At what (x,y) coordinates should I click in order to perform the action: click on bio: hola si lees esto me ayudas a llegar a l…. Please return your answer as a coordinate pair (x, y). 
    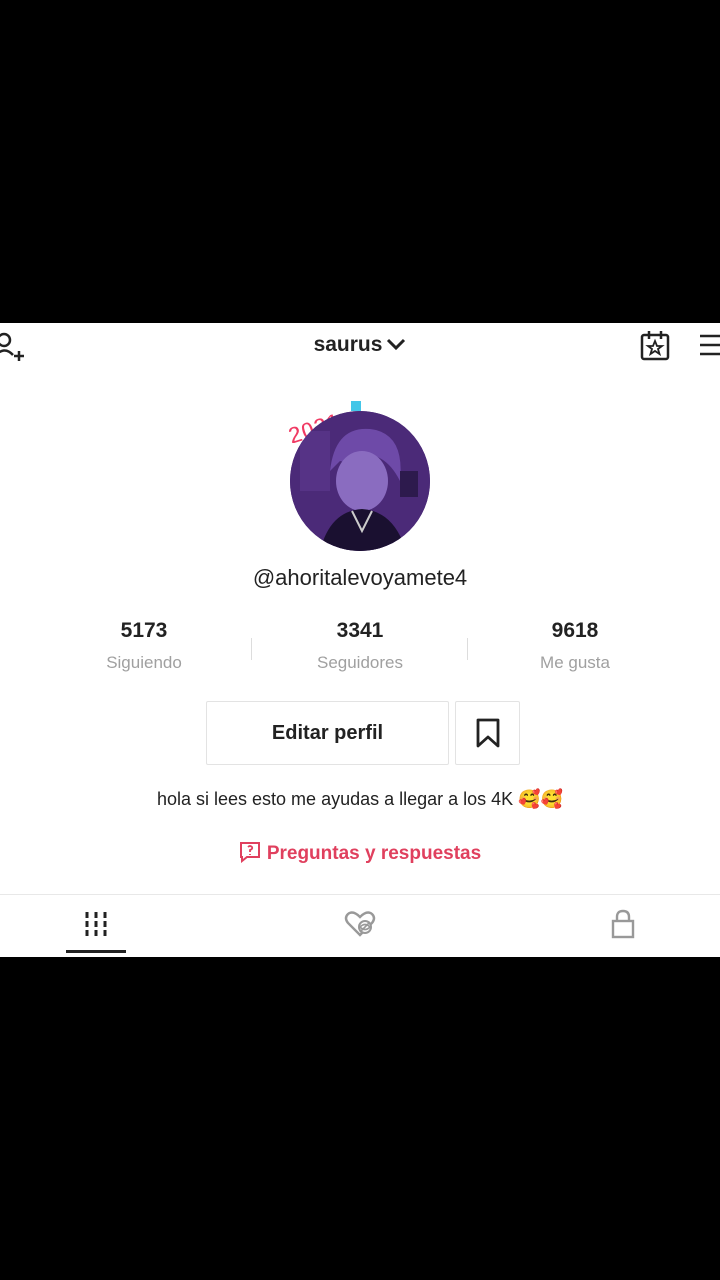
    Looking at the image, I should click on (360, 799).